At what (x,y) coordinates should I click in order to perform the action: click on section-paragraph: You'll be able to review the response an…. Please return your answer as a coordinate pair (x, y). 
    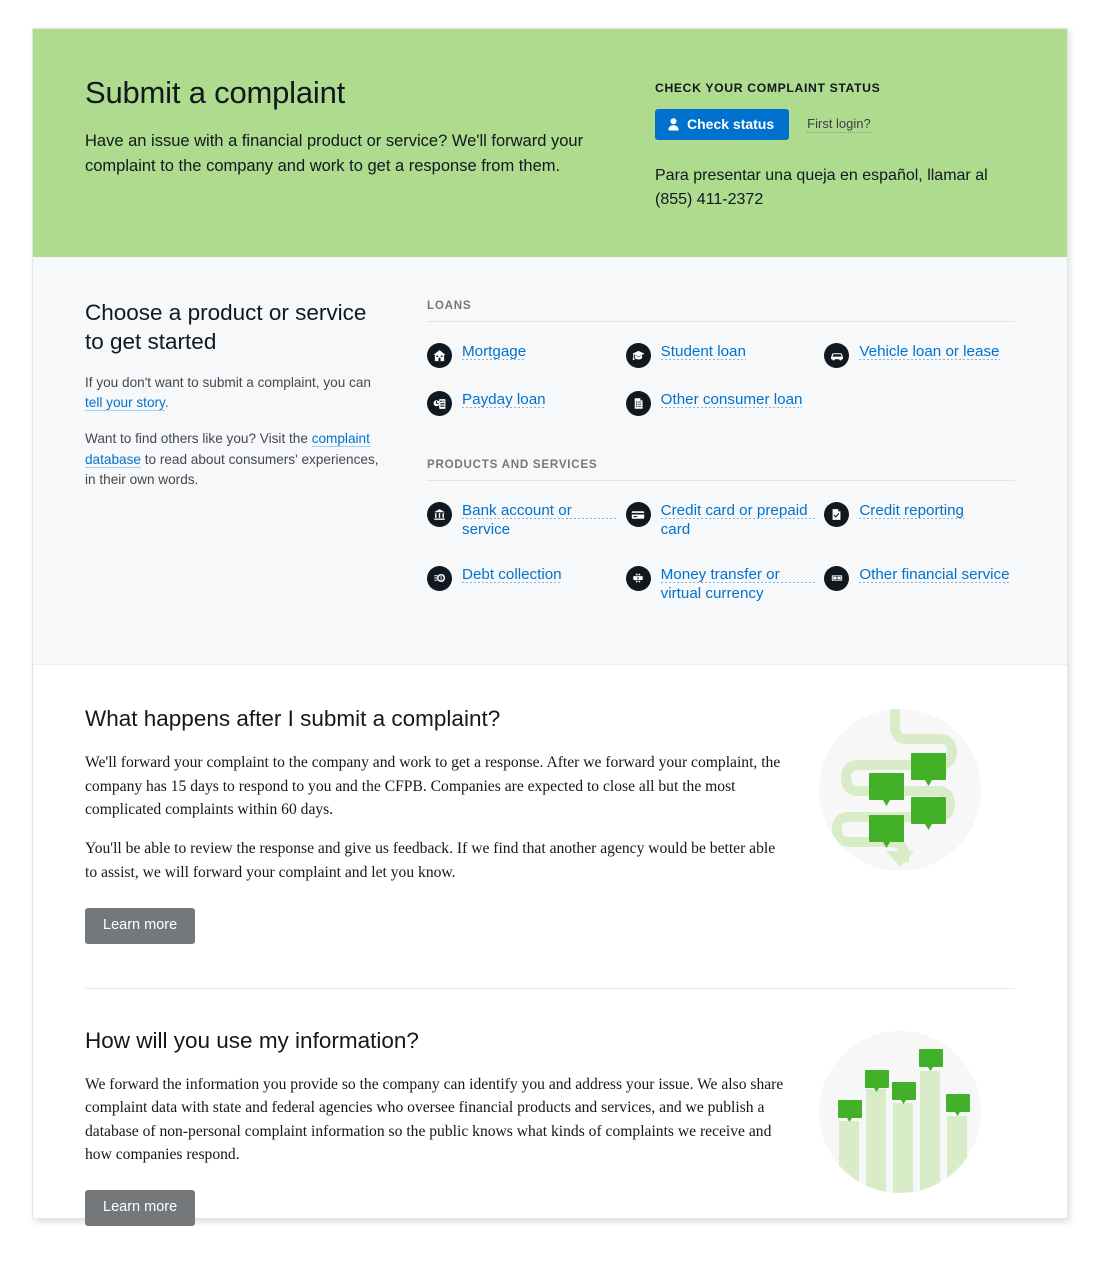
    Looking at the image, I should click on (430, 860).